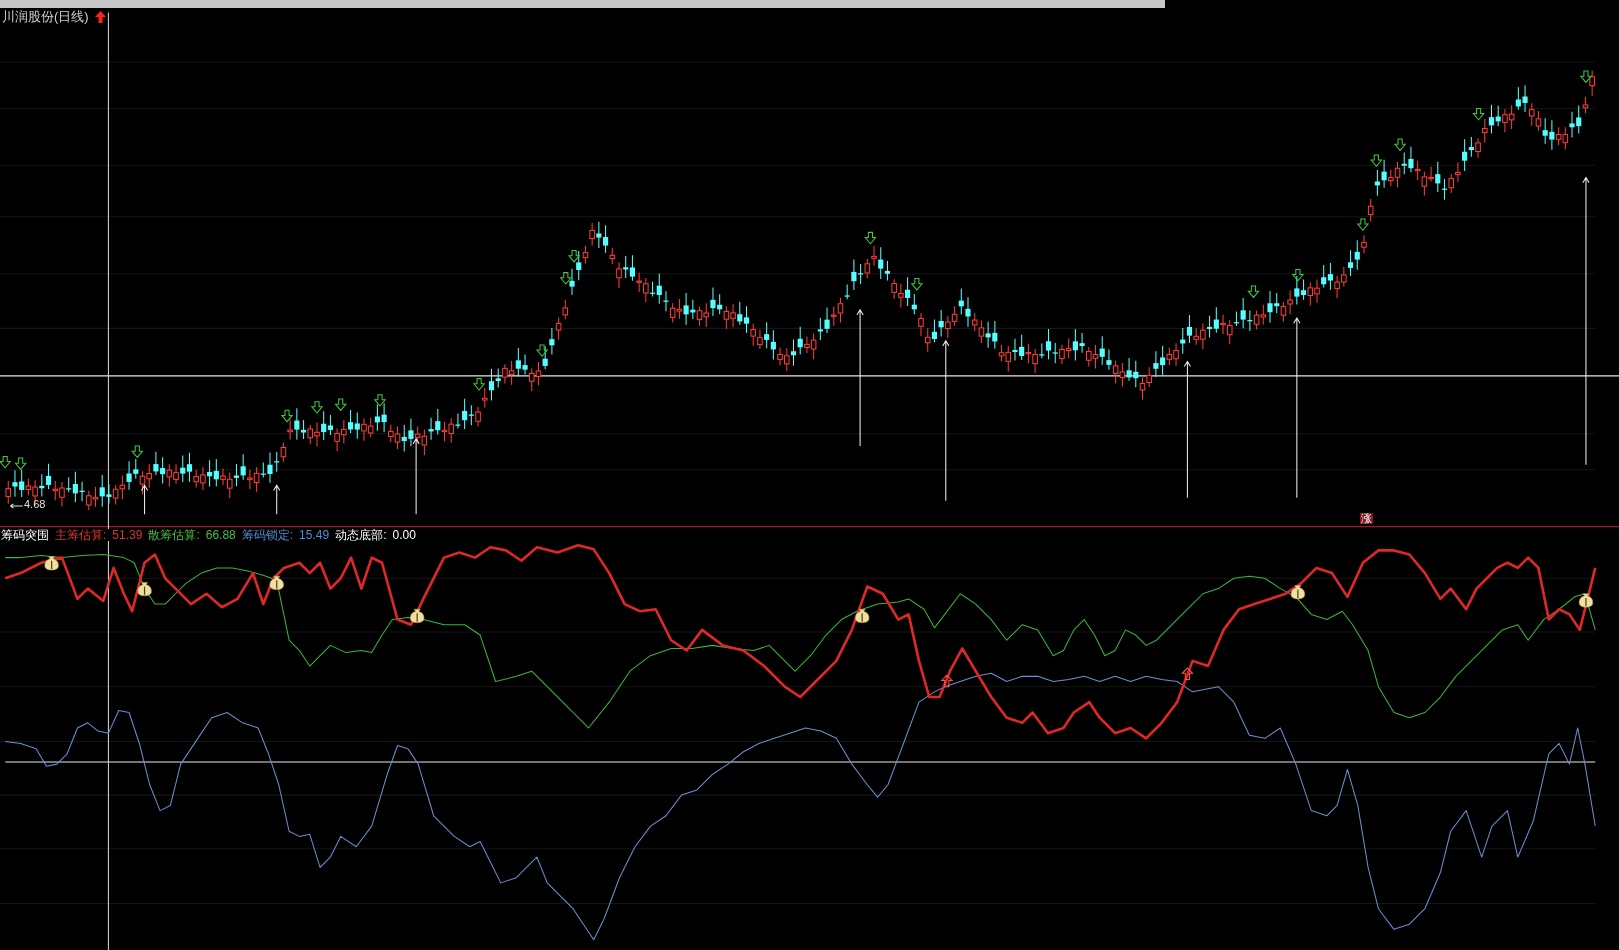  I want to click on reading-value: 15.49, so click(314, 535).